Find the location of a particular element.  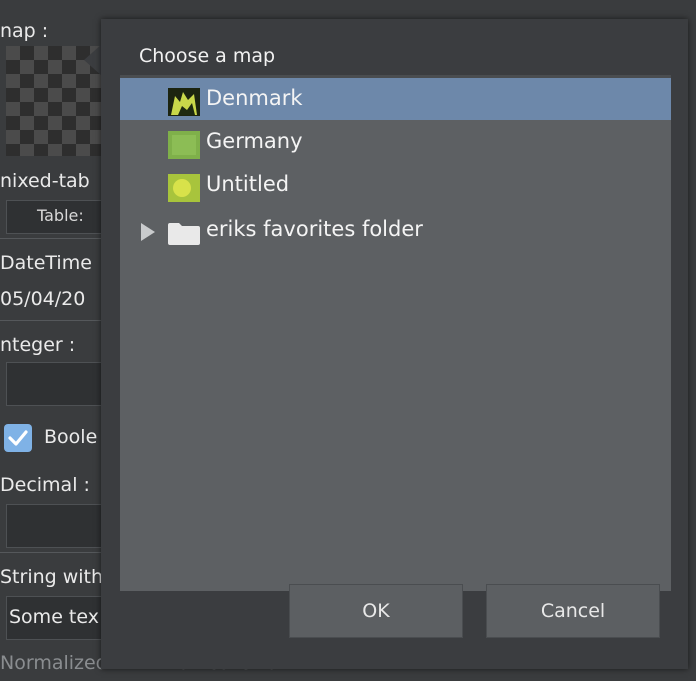

map-thumbnail-untitled-icon is located at coordinates (184, 188).